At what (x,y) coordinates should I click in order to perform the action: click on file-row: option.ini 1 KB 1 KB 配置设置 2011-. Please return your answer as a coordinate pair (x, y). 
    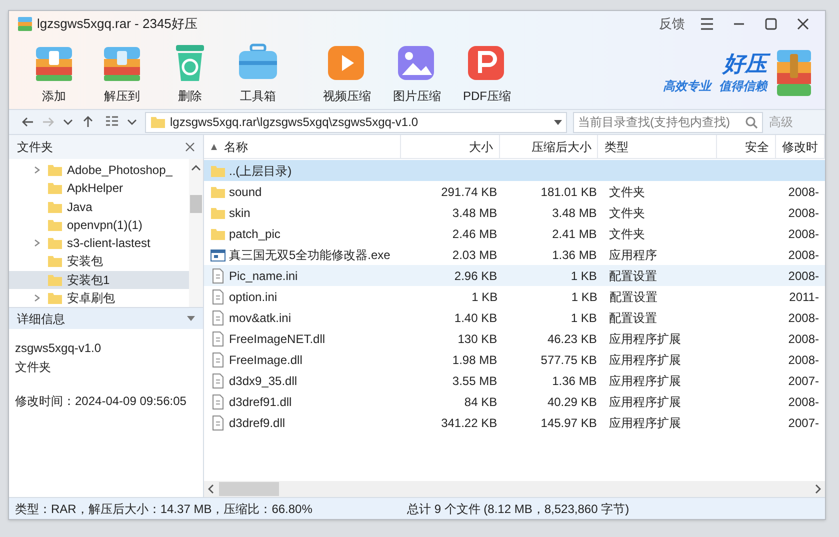
    Looking at the image, I should click on (514, 296).